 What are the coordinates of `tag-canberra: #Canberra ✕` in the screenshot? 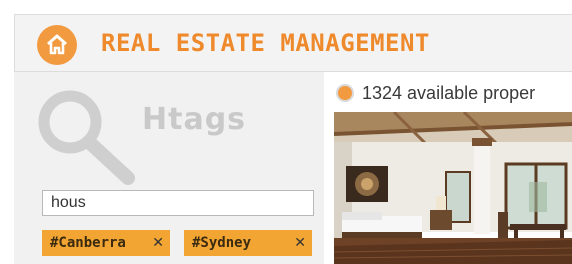 It's located at (106, 243).